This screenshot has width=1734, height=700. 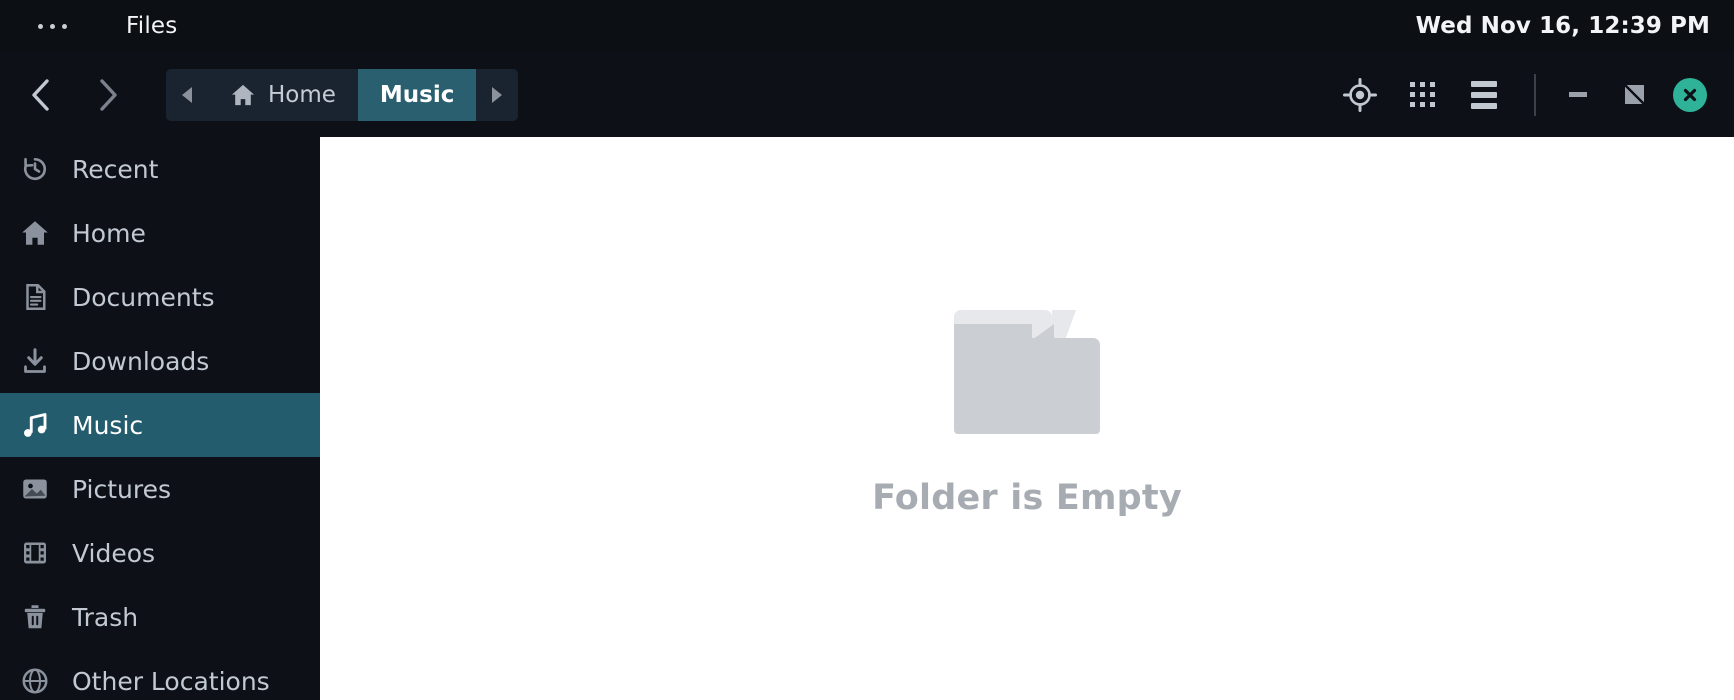 What do you see at coordinates (1535, 94) in the screenshot?
I see `toolbar-divider` at bounding box center [1535, 94].